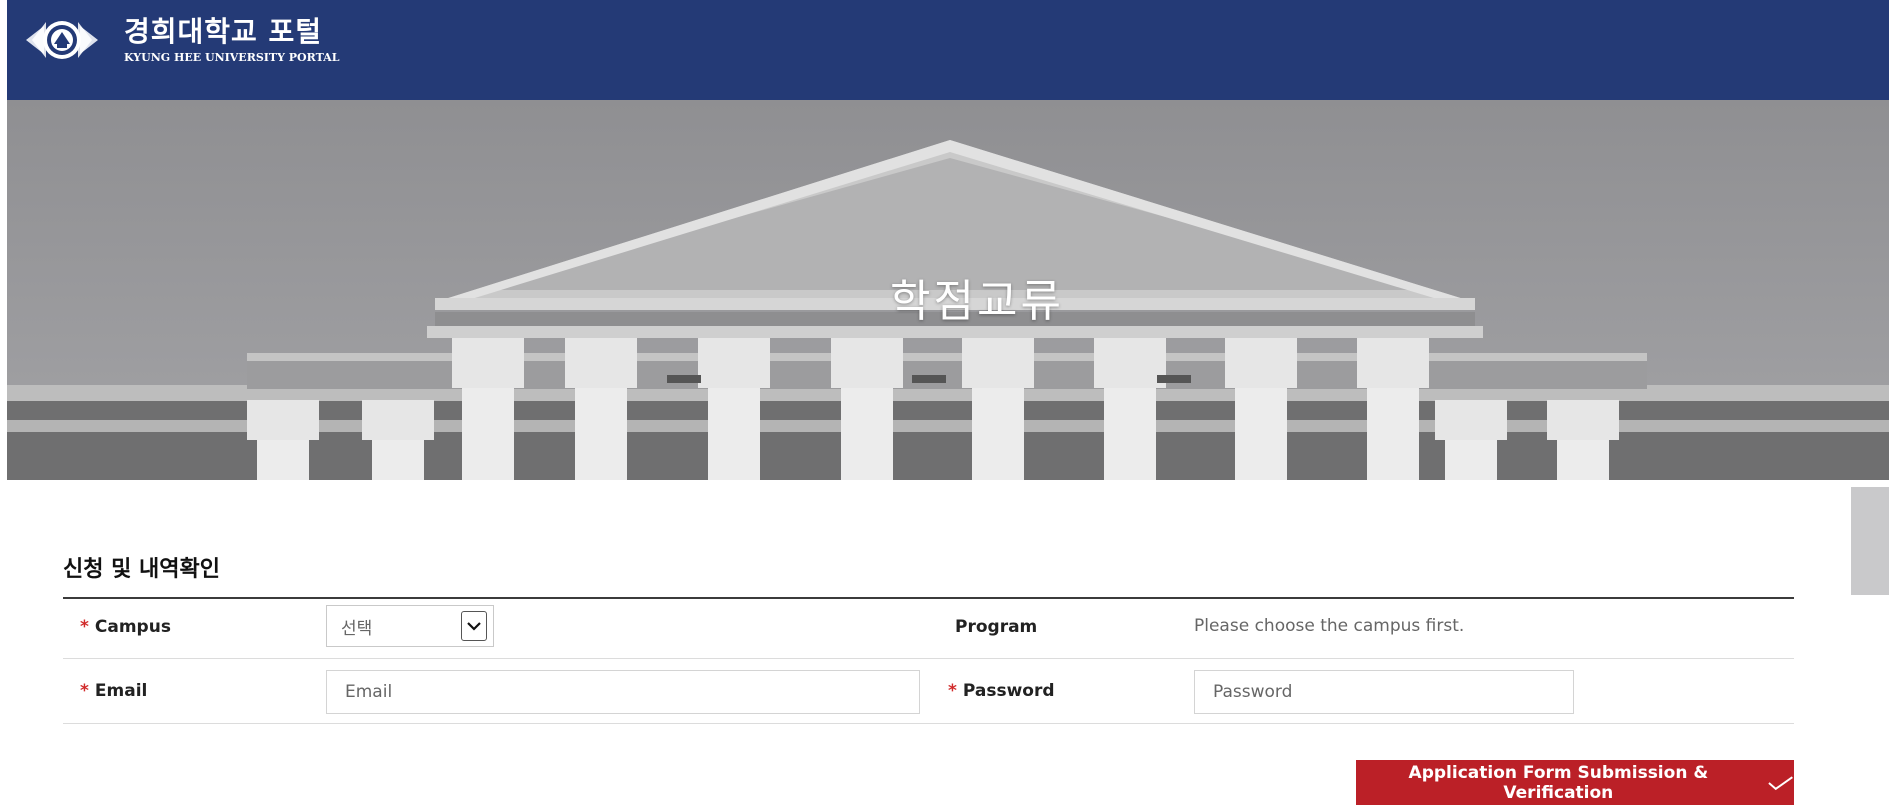 The width and height of the screenshot is (1889, 805). What do you see at coordinates (141, 569) in the screenshot?
I see `section-title: 신청 및 내역확인` at bounding box center [141, 569].